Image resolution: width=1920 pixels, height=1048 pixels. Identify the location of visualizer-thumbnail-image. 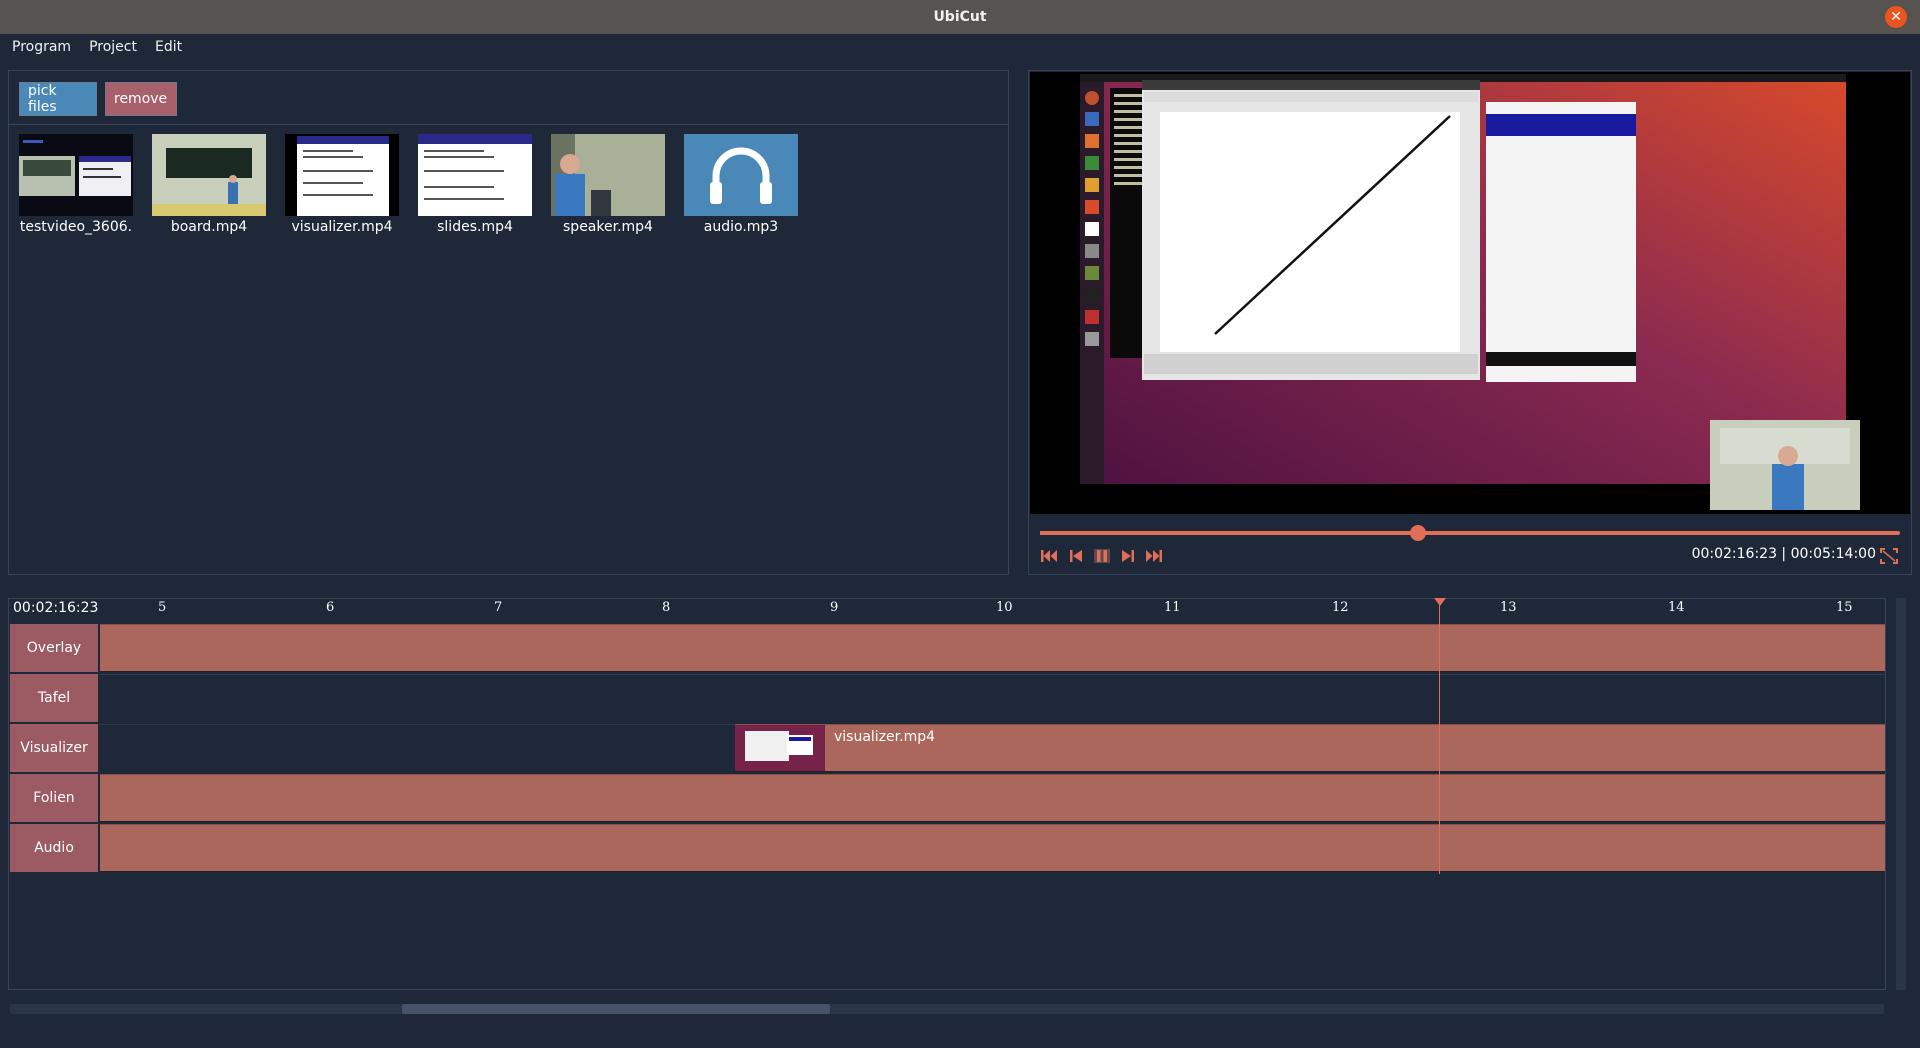
(342, 175).